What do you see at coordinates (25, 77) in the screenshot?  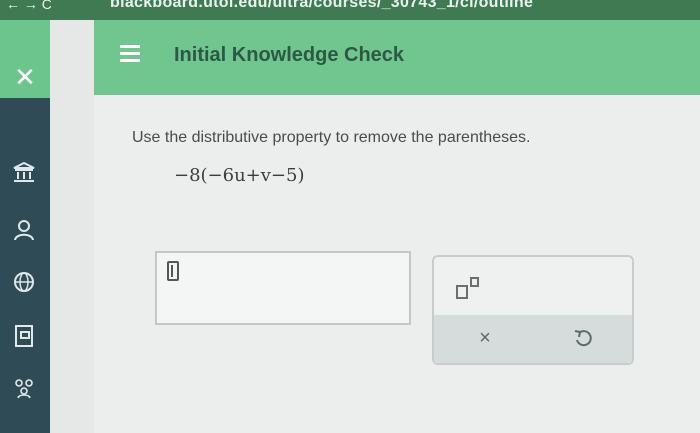 I see `close-icon: ✕` at bounding box center [25, 77].